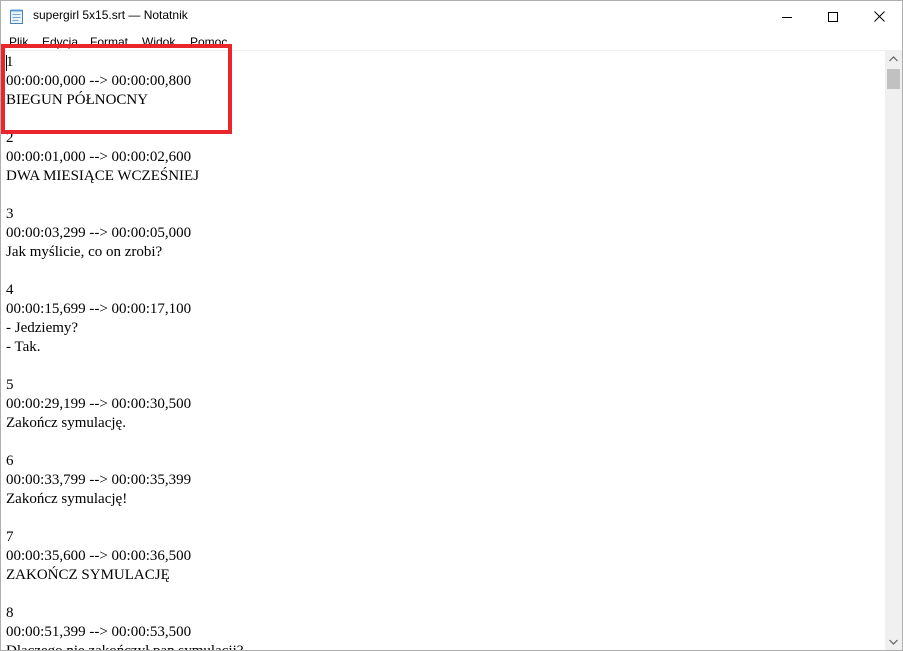  What do you see at coordinates (99, 233) in the screenshot?
I see `text-line: 00:00:03,299 --> 00:00:05,000` at bounding box center [99, 233].